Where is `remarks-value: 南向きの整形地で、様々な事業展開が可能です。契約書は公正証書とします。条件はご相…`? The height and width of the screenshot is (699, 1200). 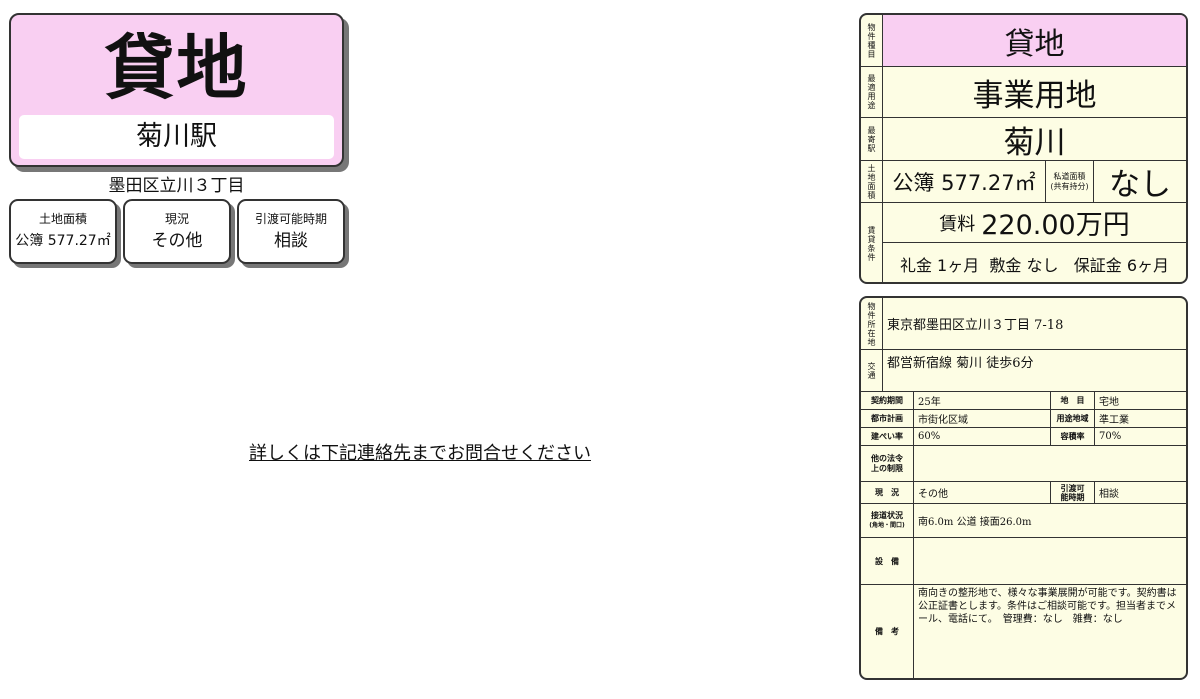
remarks-value: 南向きの整形地で、様々な事業展開が可能です。契約書は公正証書とします。条件はご相… is located at coordinates (1047, 606).